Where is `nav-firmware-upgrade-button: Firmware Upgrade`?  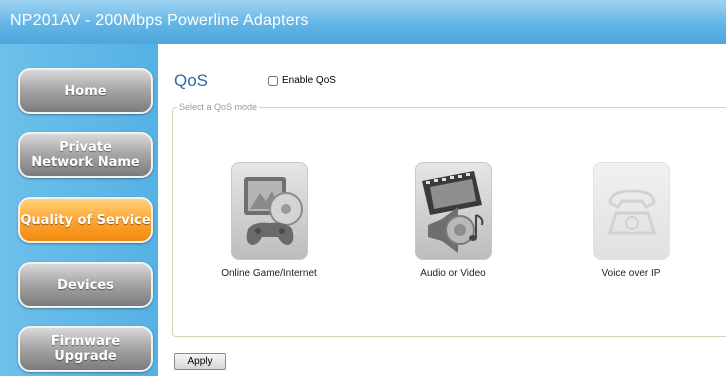
nav-firmware-upgrade-button: Firmware Upgrade is located at coordinates (85, 349).